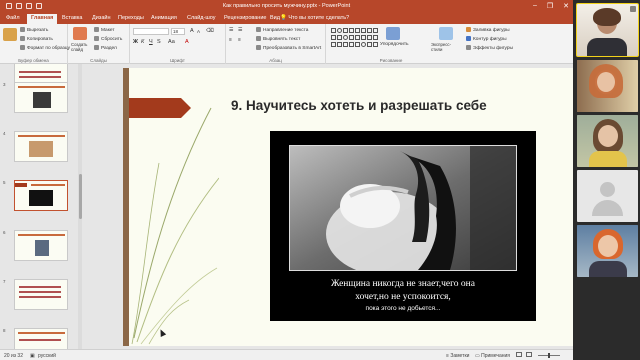  I want to click on paragraph-group-label: Абзац, so click(275, 60).